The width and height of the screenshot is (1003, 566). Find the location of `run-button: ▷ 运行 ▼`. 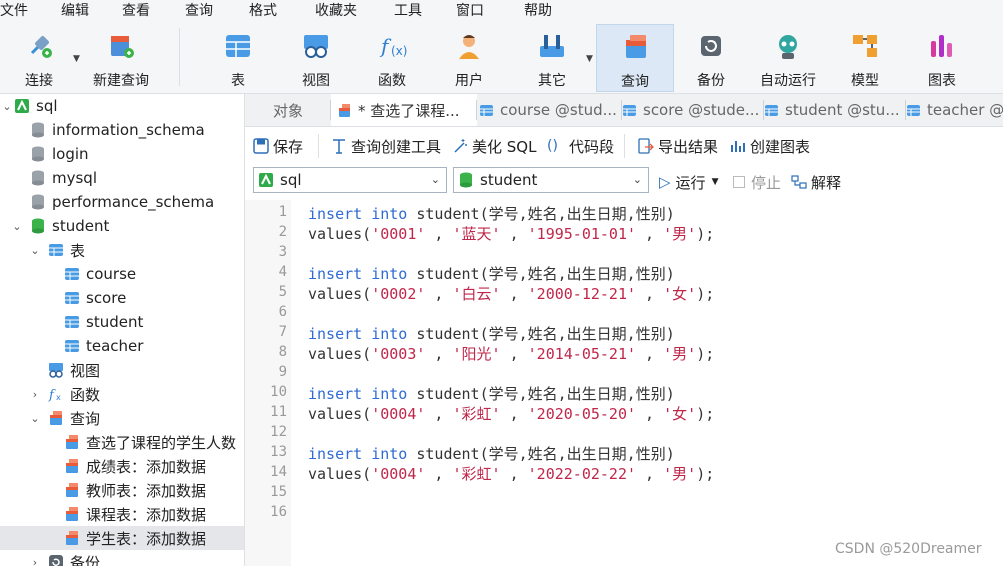

run-button: ▷ 运行 ▼ is located at coordinates (688, 182).